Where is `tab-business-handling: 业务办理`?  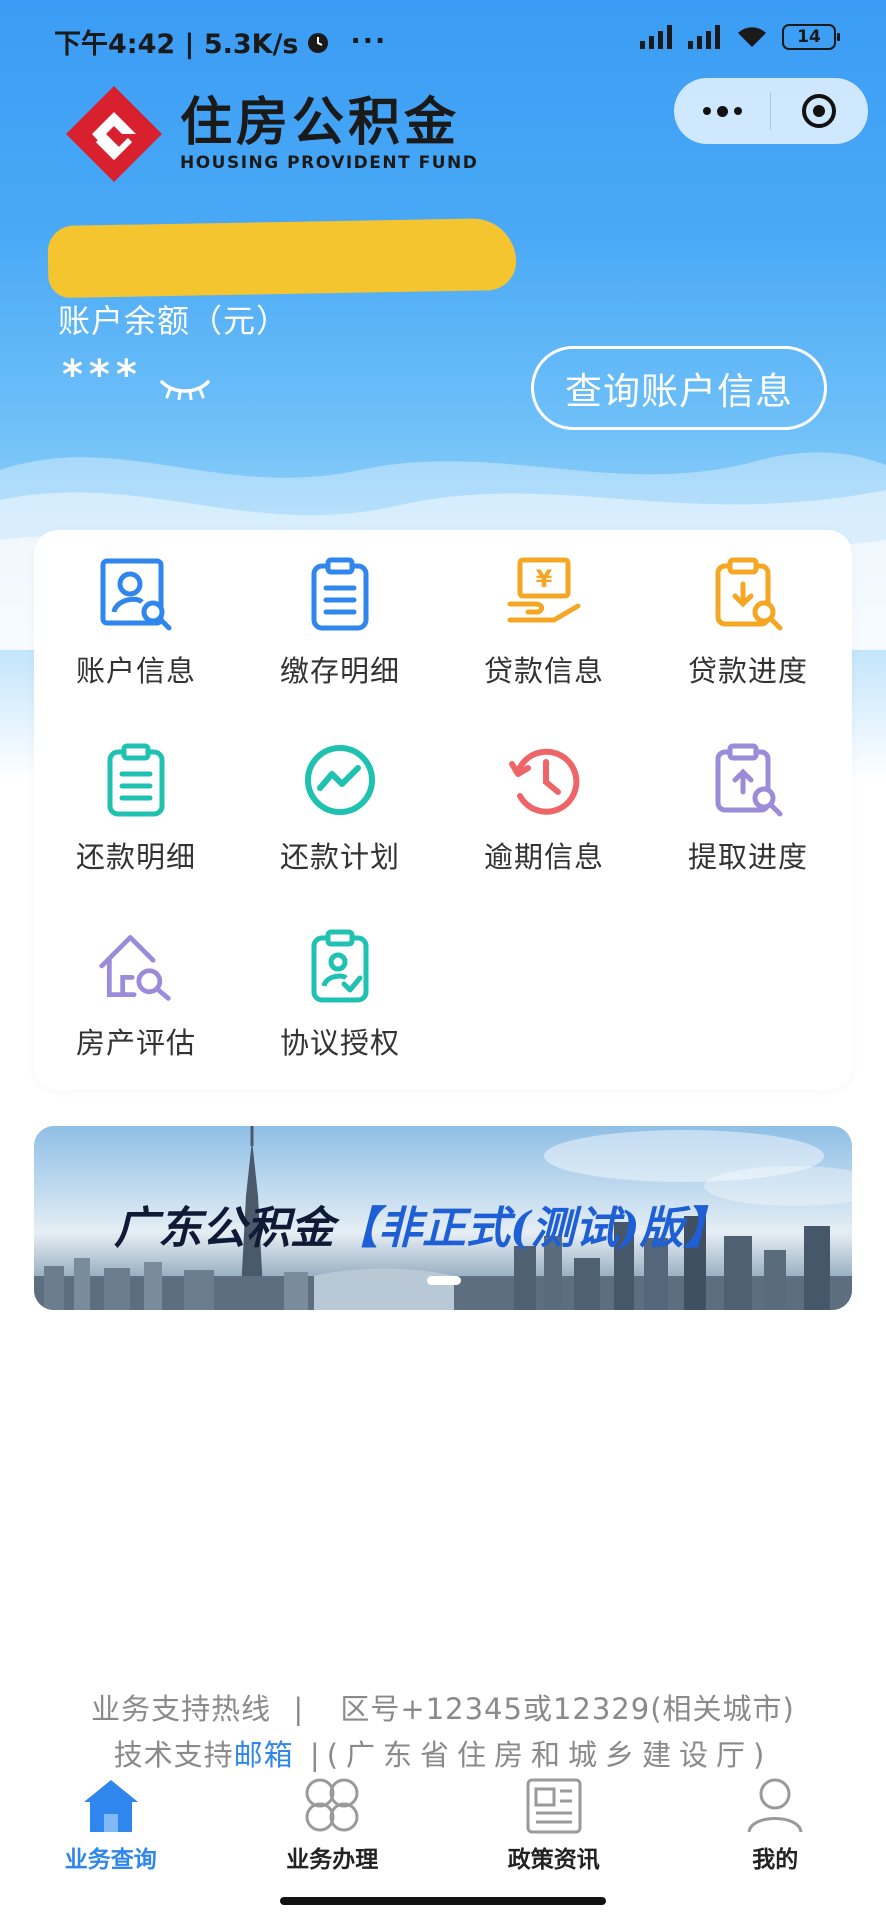
tab-business-handling: 业务办理 is located at coordinates (333, 1824).